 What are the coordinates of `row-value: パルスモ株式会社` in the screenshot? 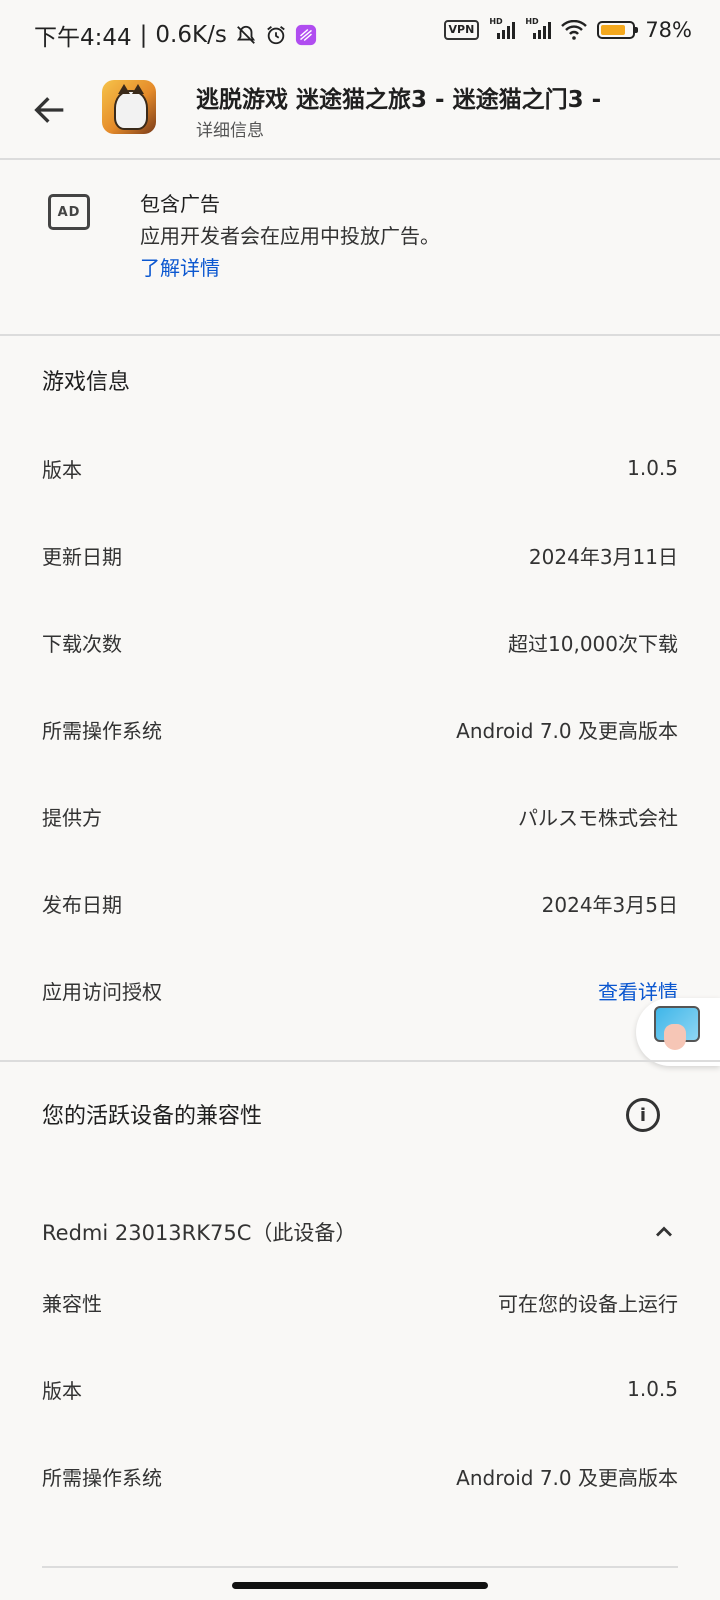 It's located at (598, 817).